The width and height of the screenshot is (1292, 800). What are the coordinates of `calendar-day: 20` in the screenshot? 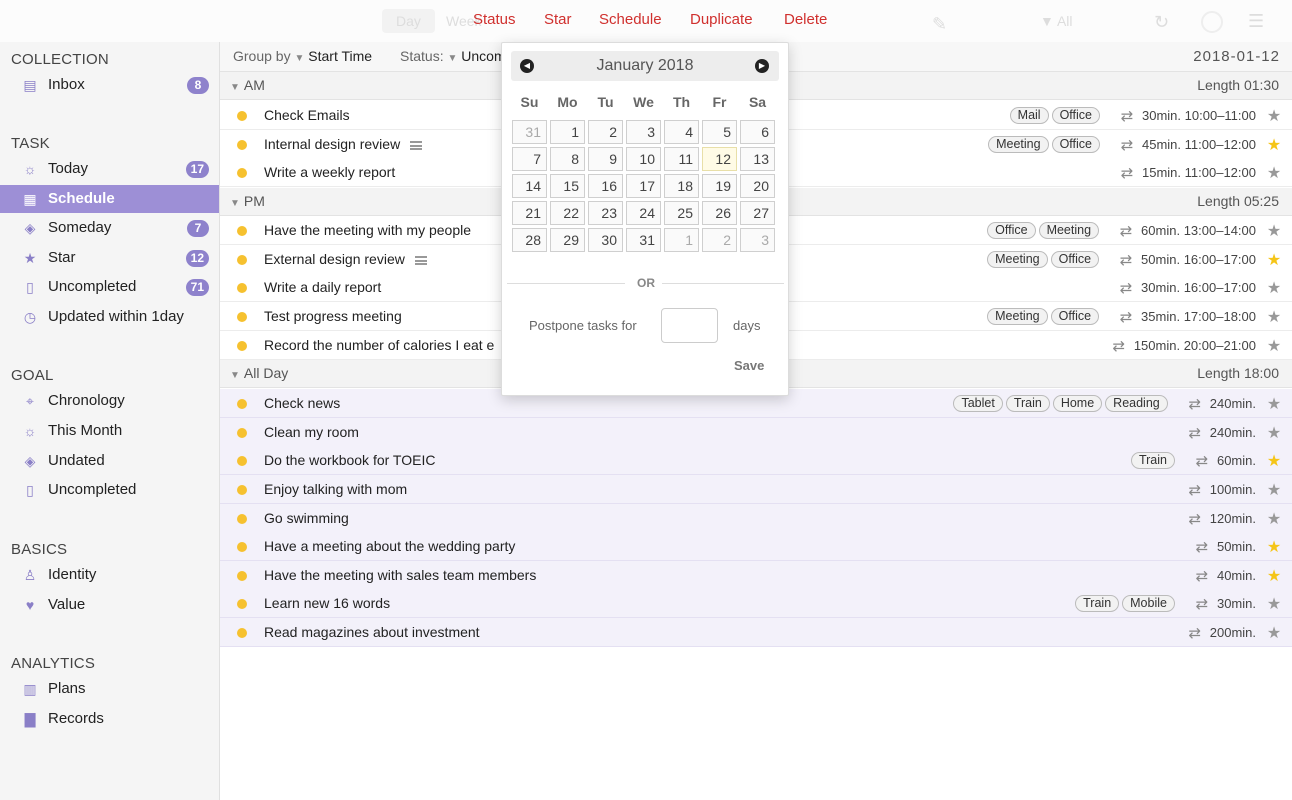 It's located at (757, 186).